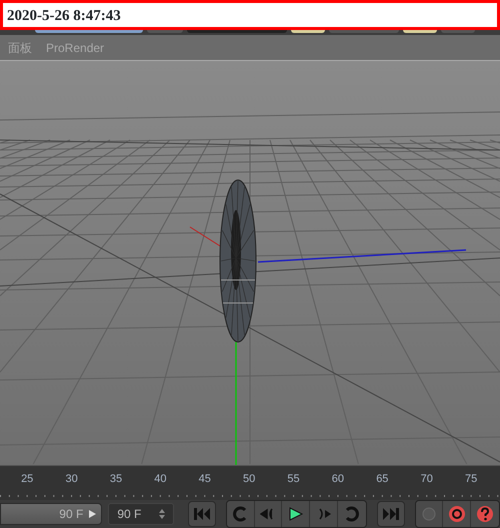 This screenshot has width=500, height=528. I want to click on next-frame-icon, so click(352, 514).